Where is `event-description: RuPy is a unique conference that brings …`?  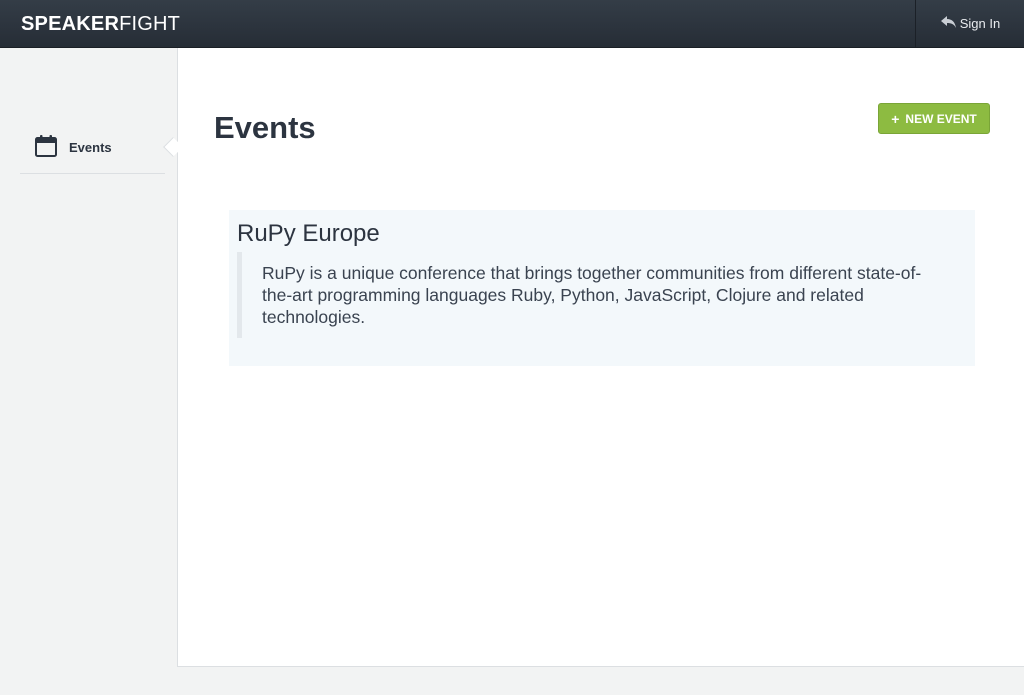
event-description: RuPy is a unique conference that brings … is located at coordinates (594, 295).